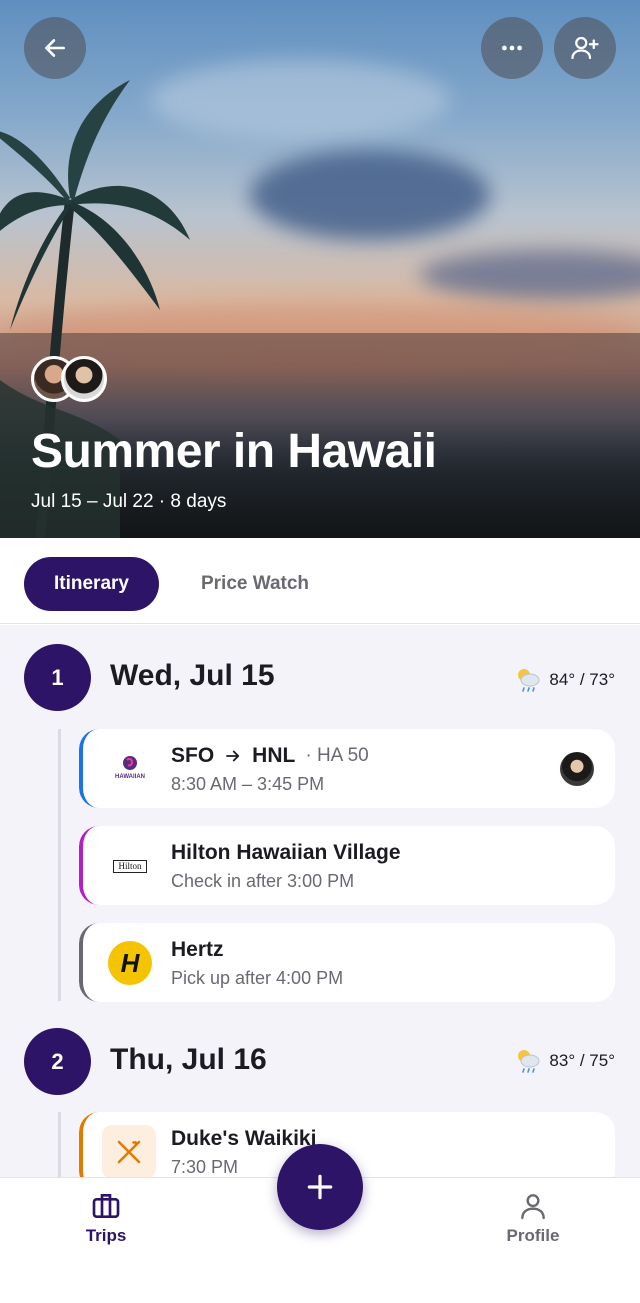 The image size is (640, 1303). I want to click on fork-knife-icon, so click(129, 1152).